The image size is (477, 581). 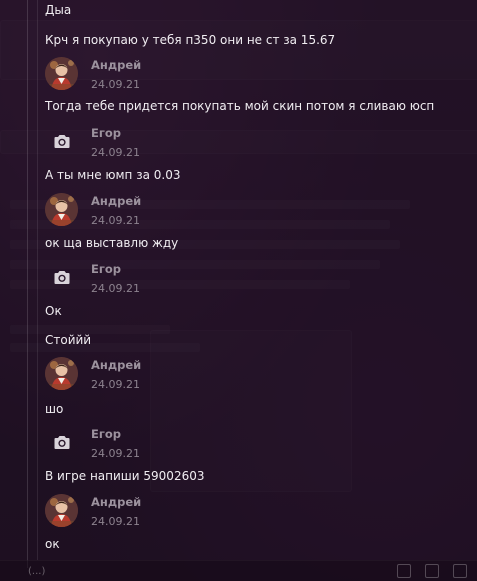 What do you see at coordinates (404, 571) in the screenshot?
I see `attach-icon` at bounding box center [404, 571].